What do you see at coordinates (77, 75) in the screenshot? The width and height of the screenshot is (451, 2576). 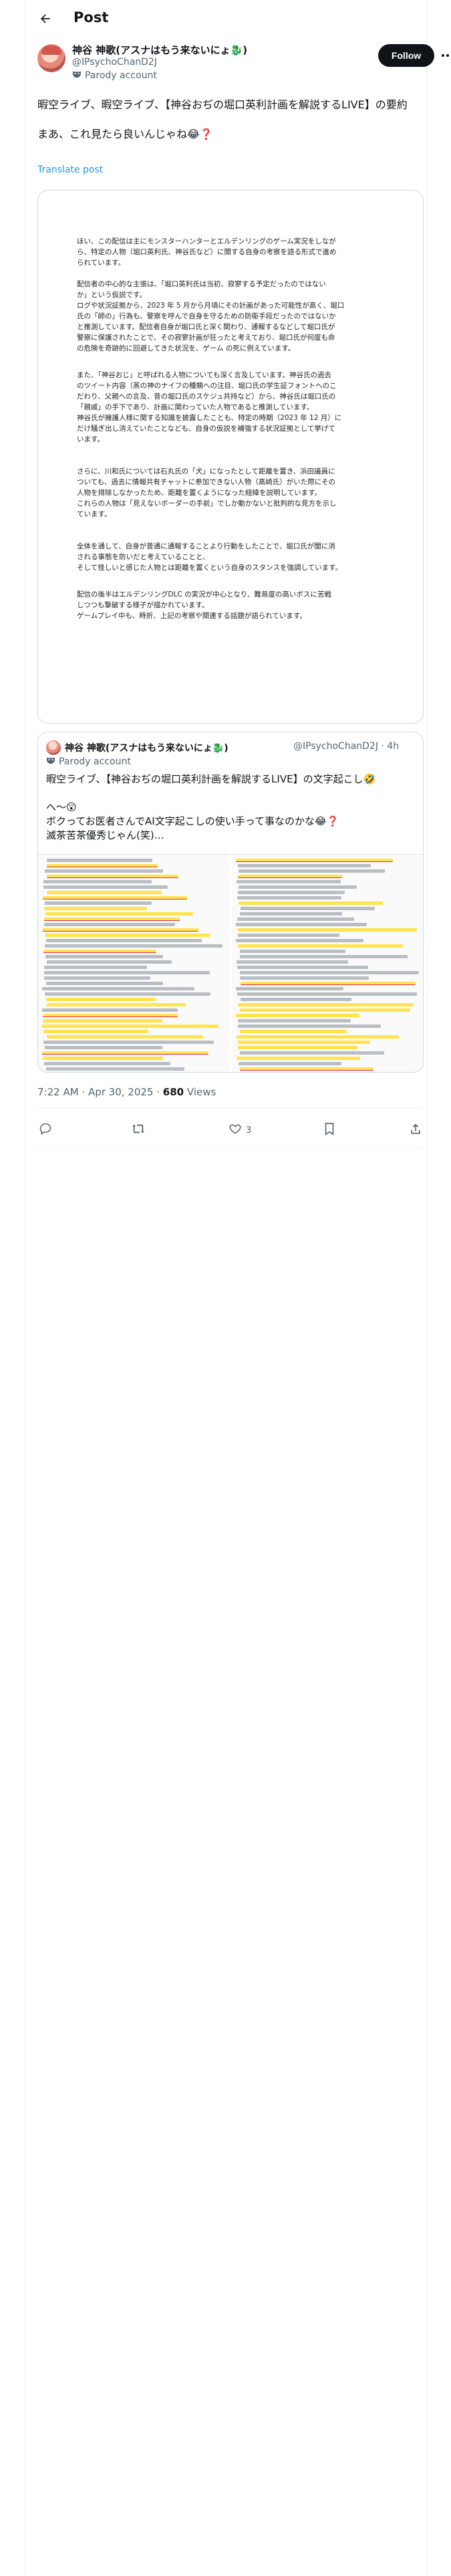 I see `mask-icon` at bounding box center [77, 75].